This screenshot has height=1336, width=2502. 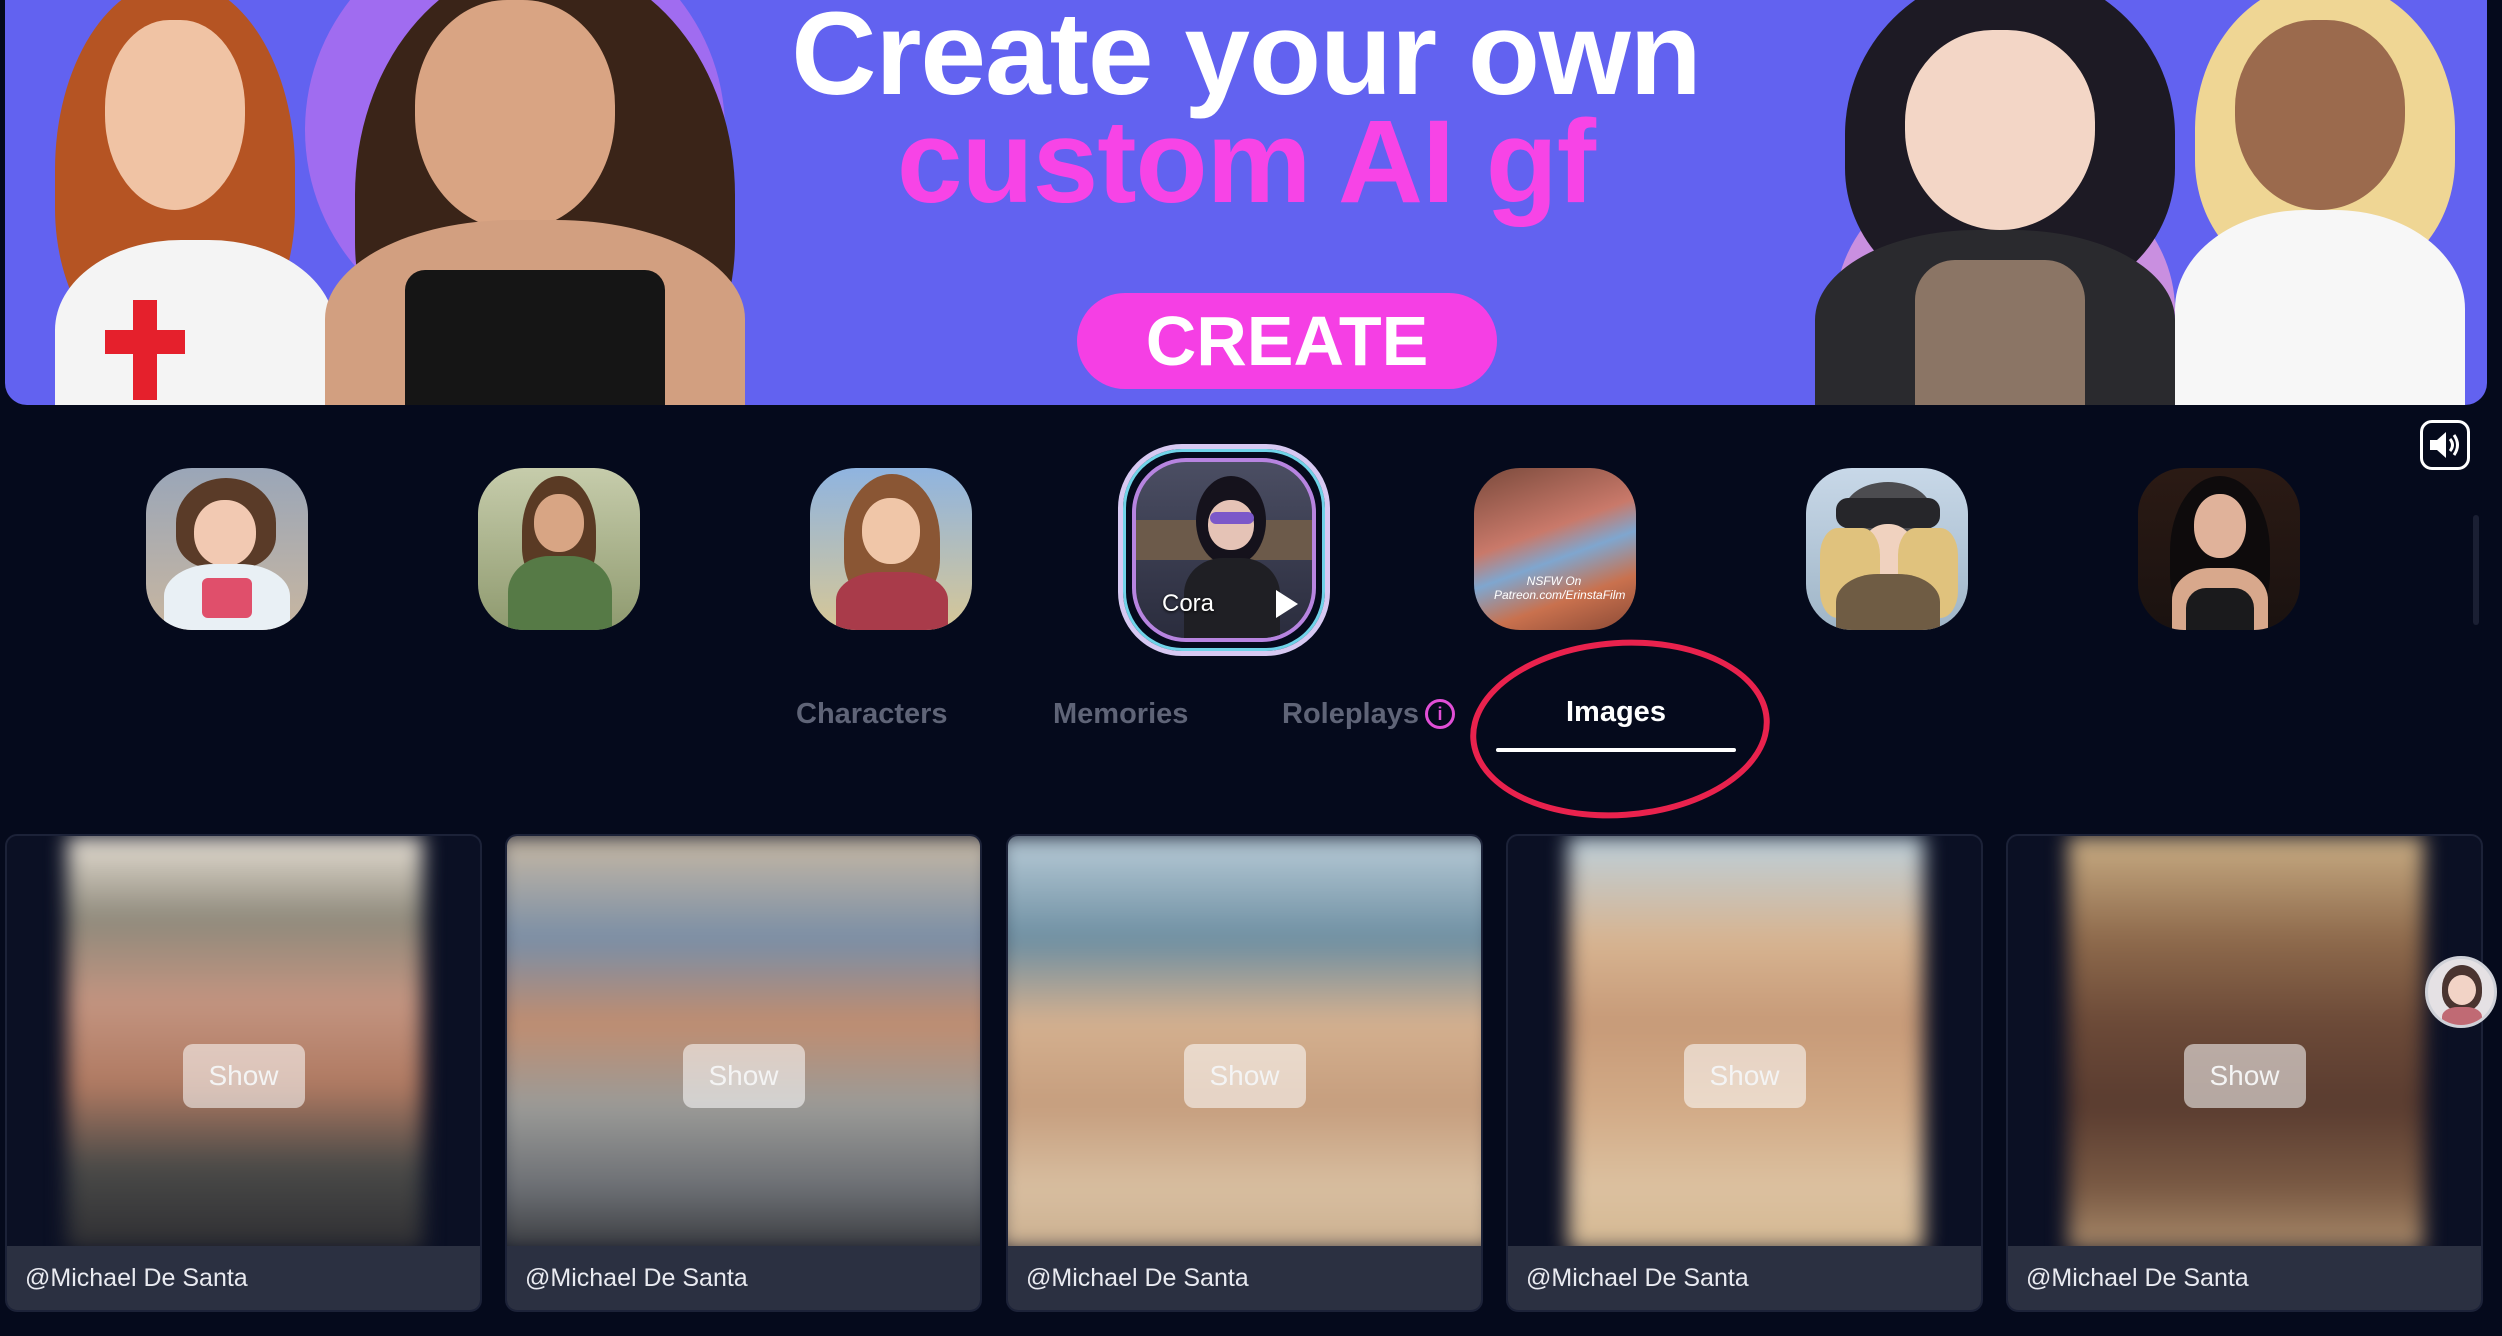 I want to click on tab-roleplays: Roleplays, so click(x=1350, y=714).